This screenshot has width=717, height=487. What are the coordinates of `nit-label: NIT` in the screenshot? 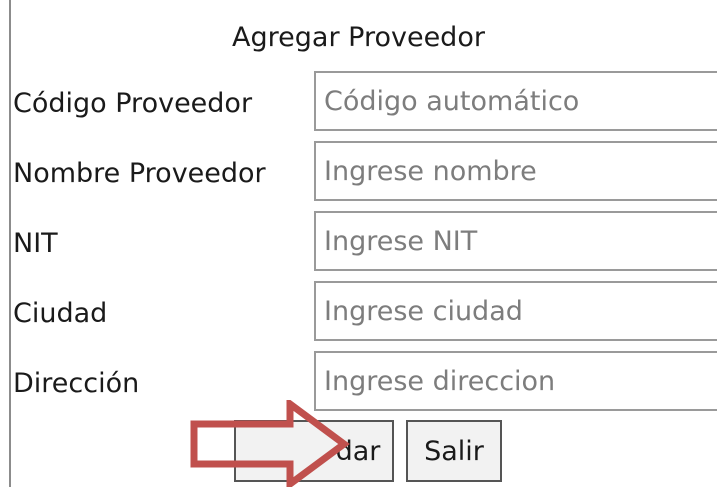 It's located at (35, 243).